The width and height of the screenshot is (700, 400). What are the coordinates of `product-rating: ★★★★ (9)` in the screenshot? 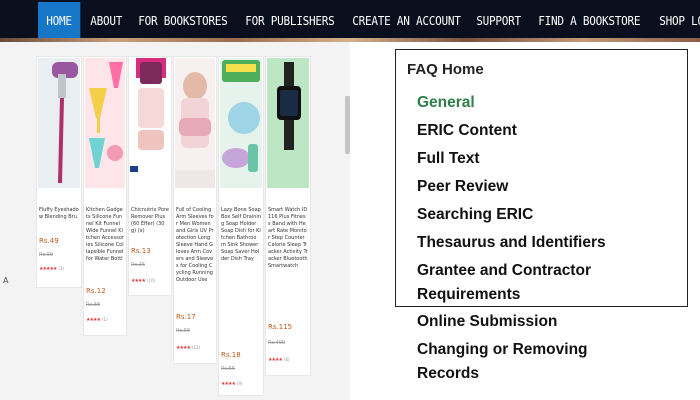 It's located at (232, 384).